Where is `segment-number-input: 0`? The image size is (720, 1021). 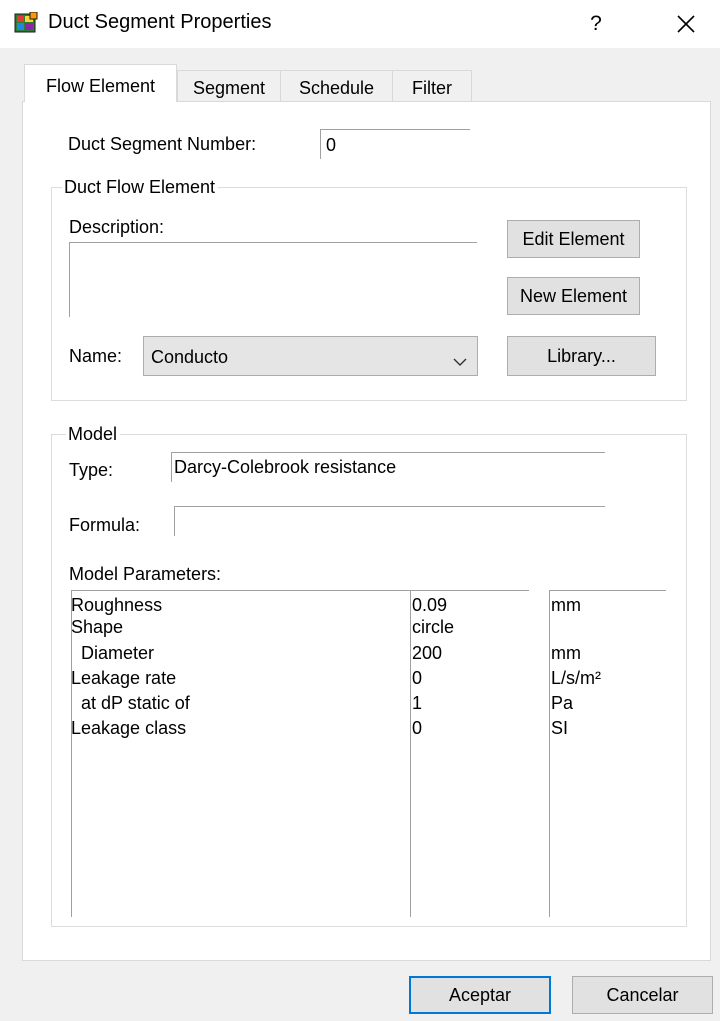 segment-number-input: 0 is located at coordinates (395, 144).